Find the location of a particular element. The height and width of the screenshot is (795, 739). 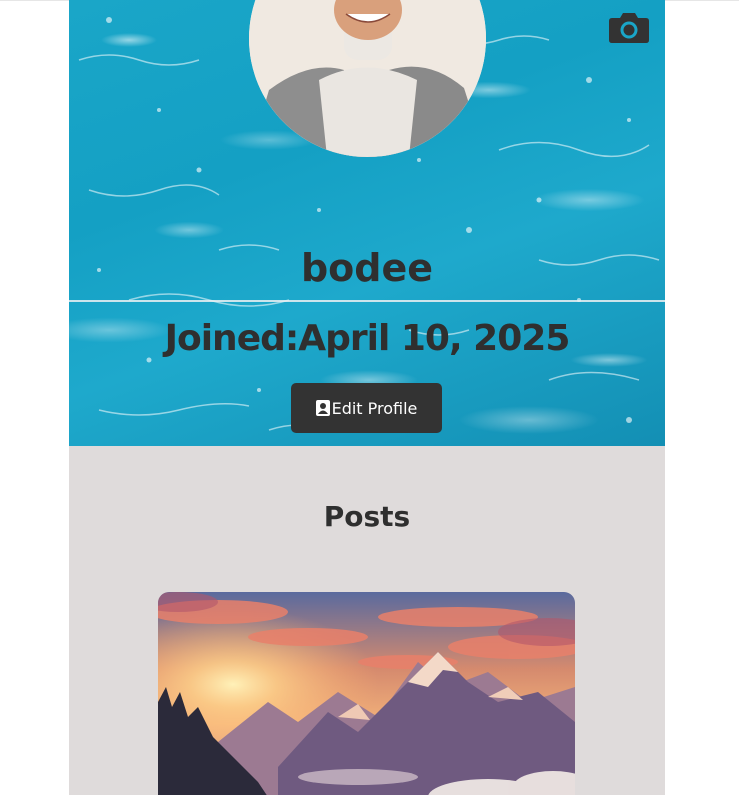

post-card is located at coordinates (366, 693).